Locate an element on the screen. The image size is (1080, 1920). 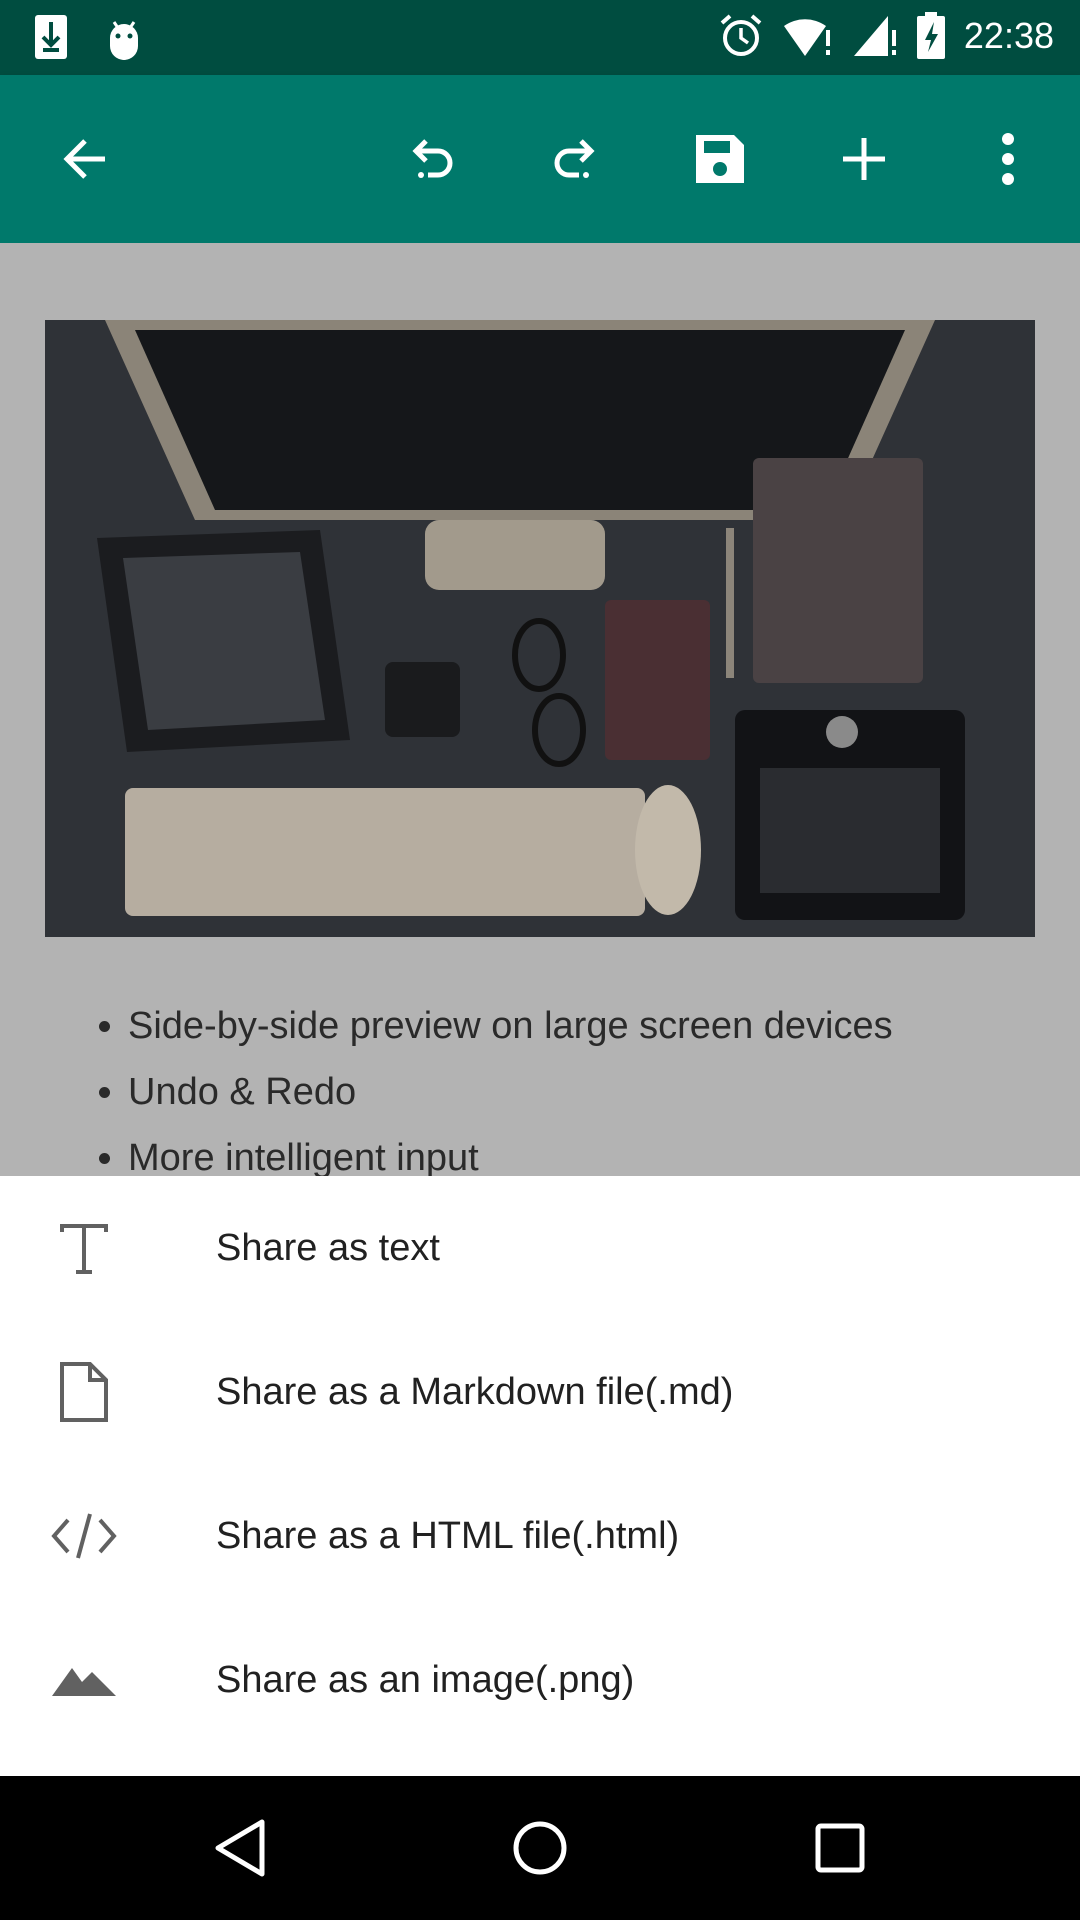
back-button is located at coordinates (85, 159).